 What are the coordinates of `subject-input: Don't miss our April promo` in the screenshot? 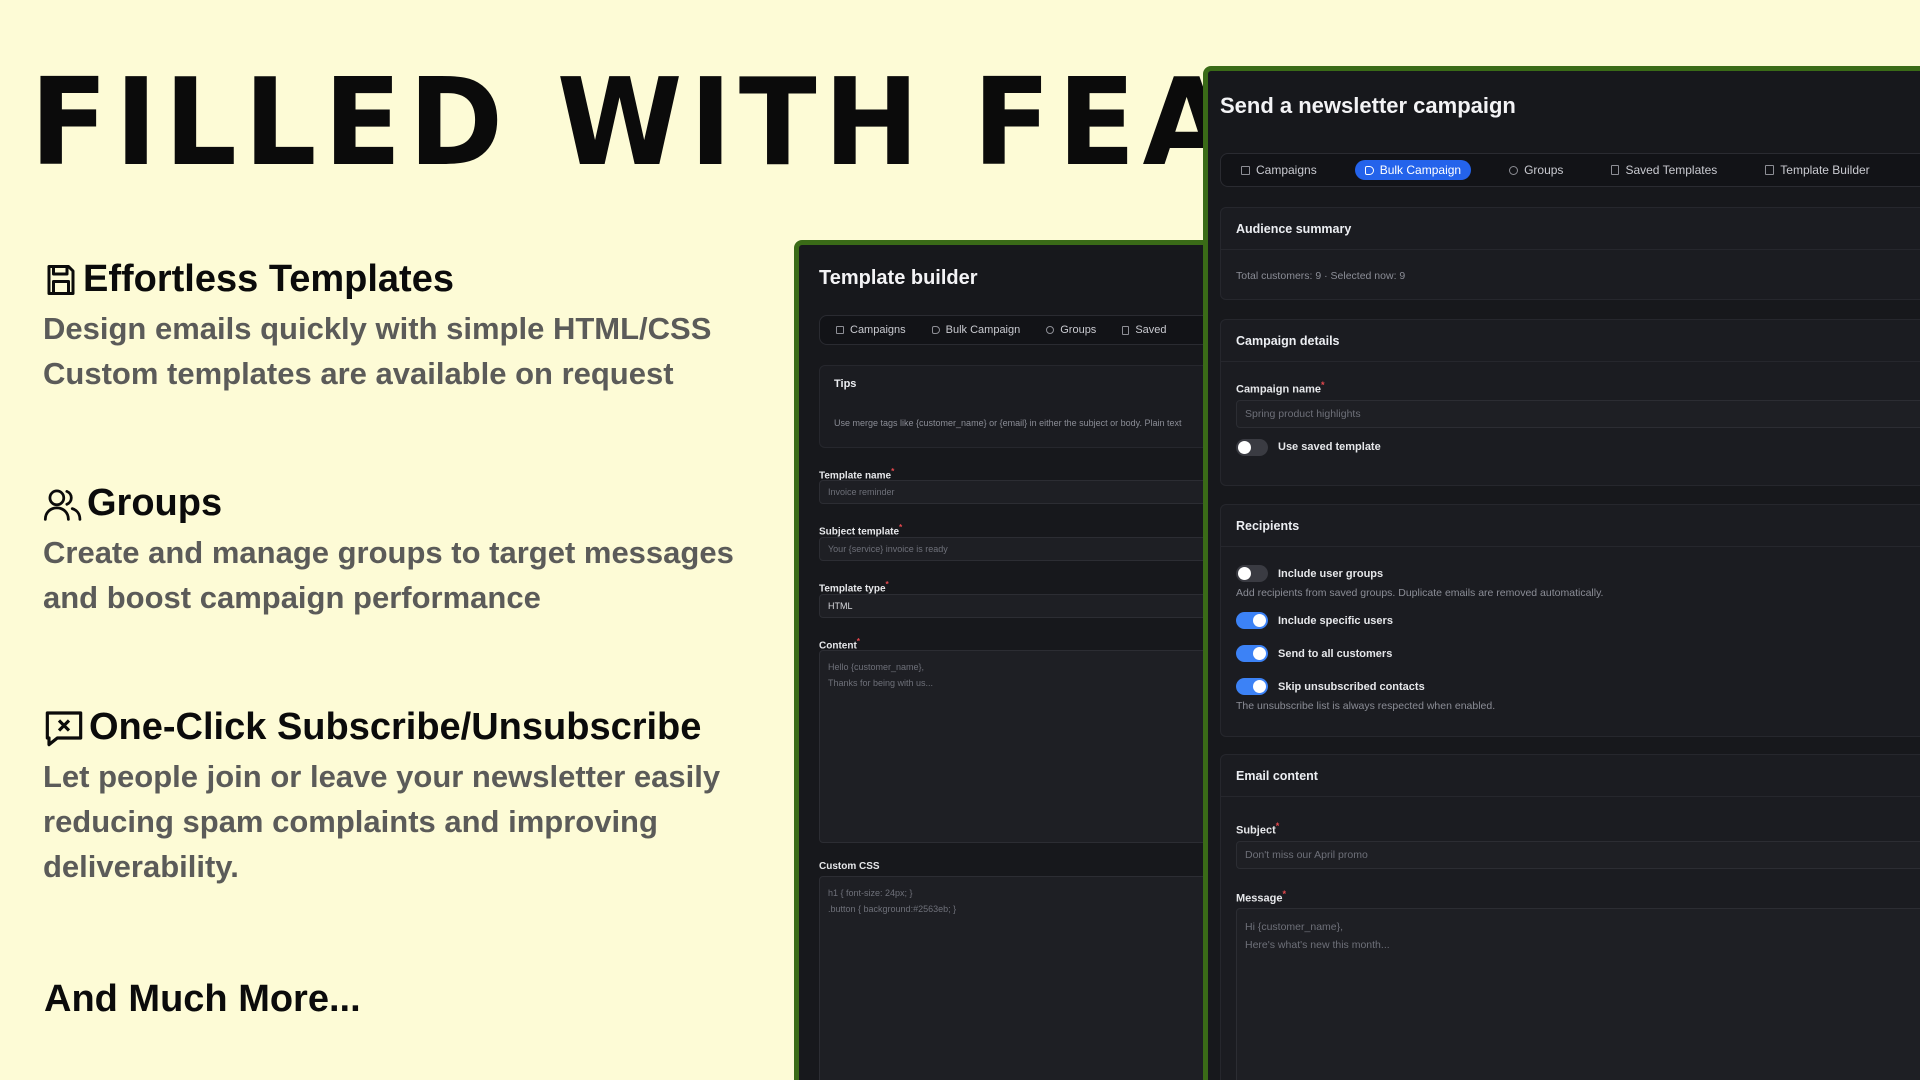 It's located at (1578, 854).